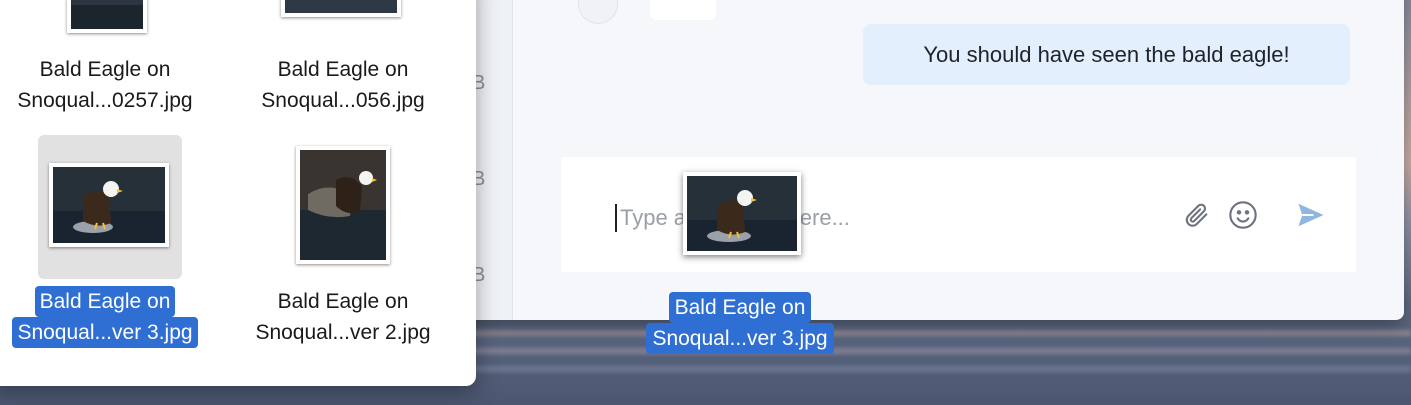 The image size is (1411, 405). I want to click on drag-preview-label: Bald Eagle on Snoqual...ver 3.jpg, so click(740, 323).